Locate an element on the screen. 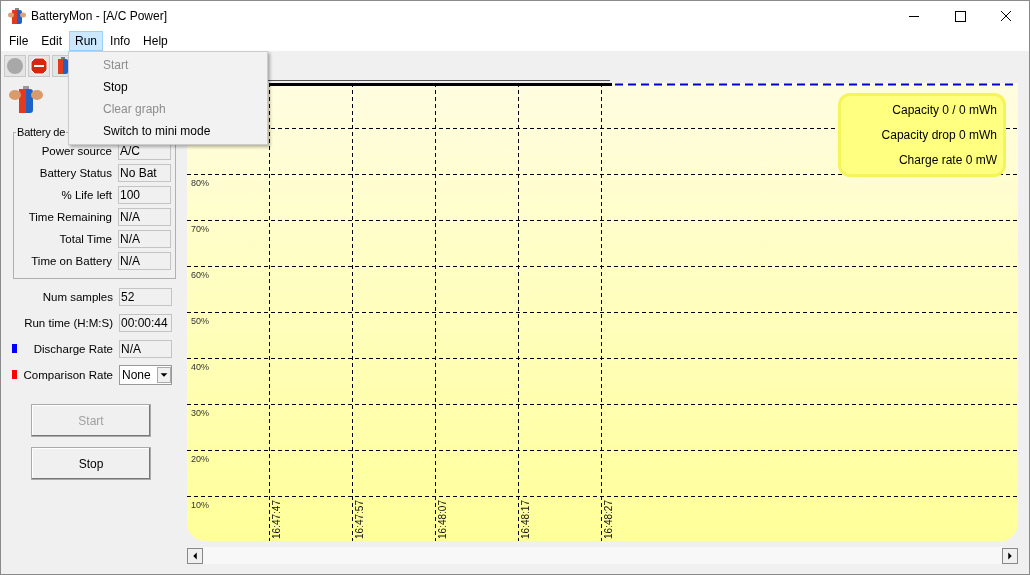 The width and height of the screenshot is (1030, 575). field-label: Power source is located at coordinates (76, 151).